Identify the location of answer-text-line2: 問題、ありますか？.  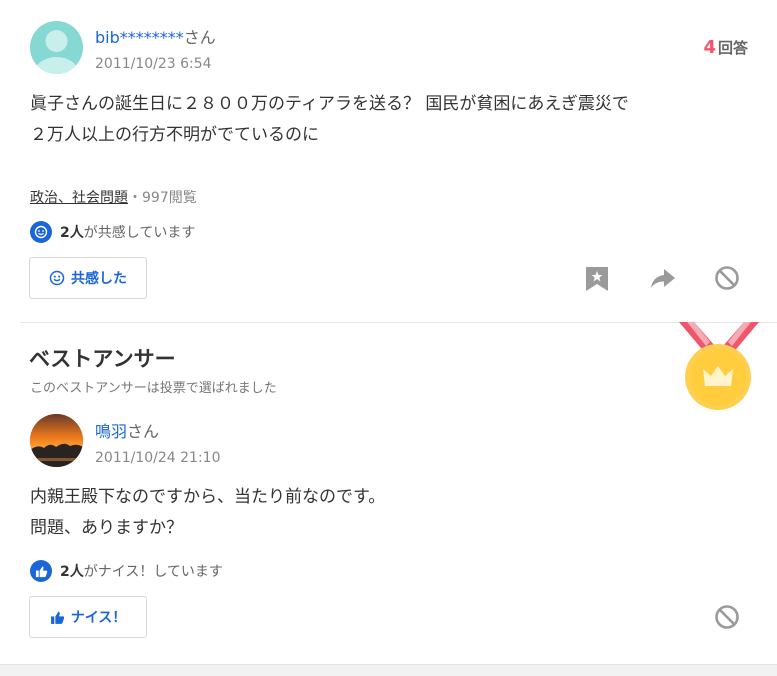
(106, 528).